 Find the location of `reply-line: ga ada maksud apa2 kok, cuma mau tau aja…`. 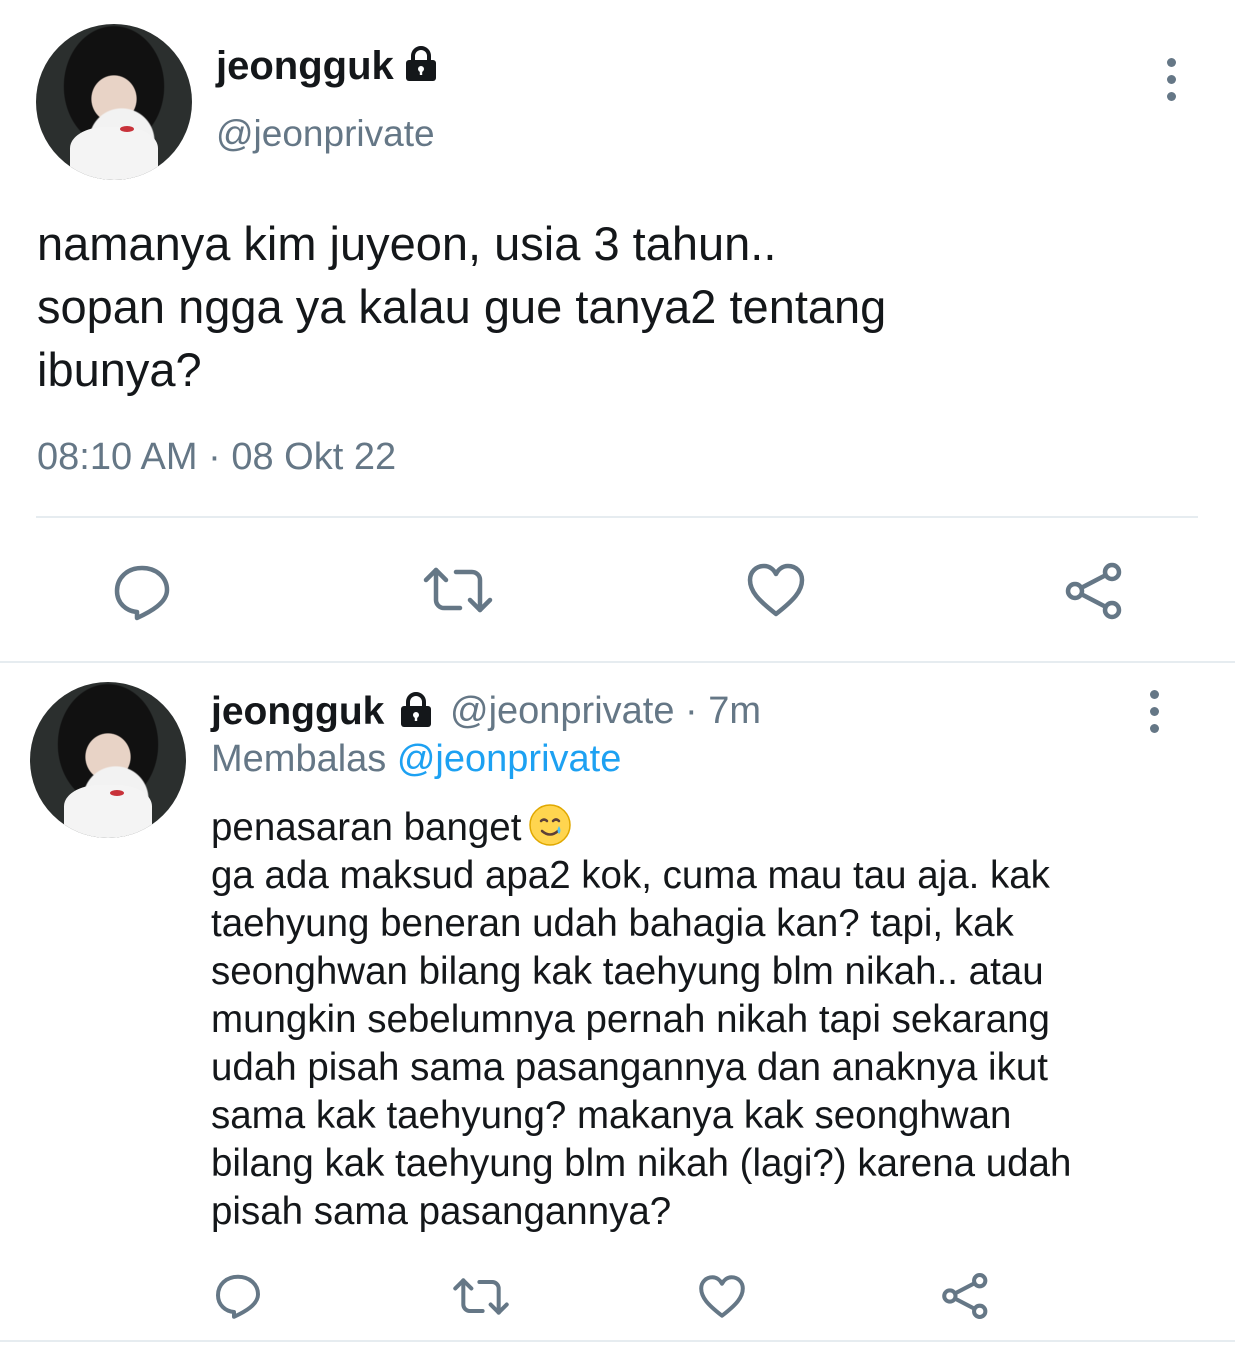

reply-line: ga ada maksud apa2 kok, cuma mau tau aja… is located at coordinates (630, 875).